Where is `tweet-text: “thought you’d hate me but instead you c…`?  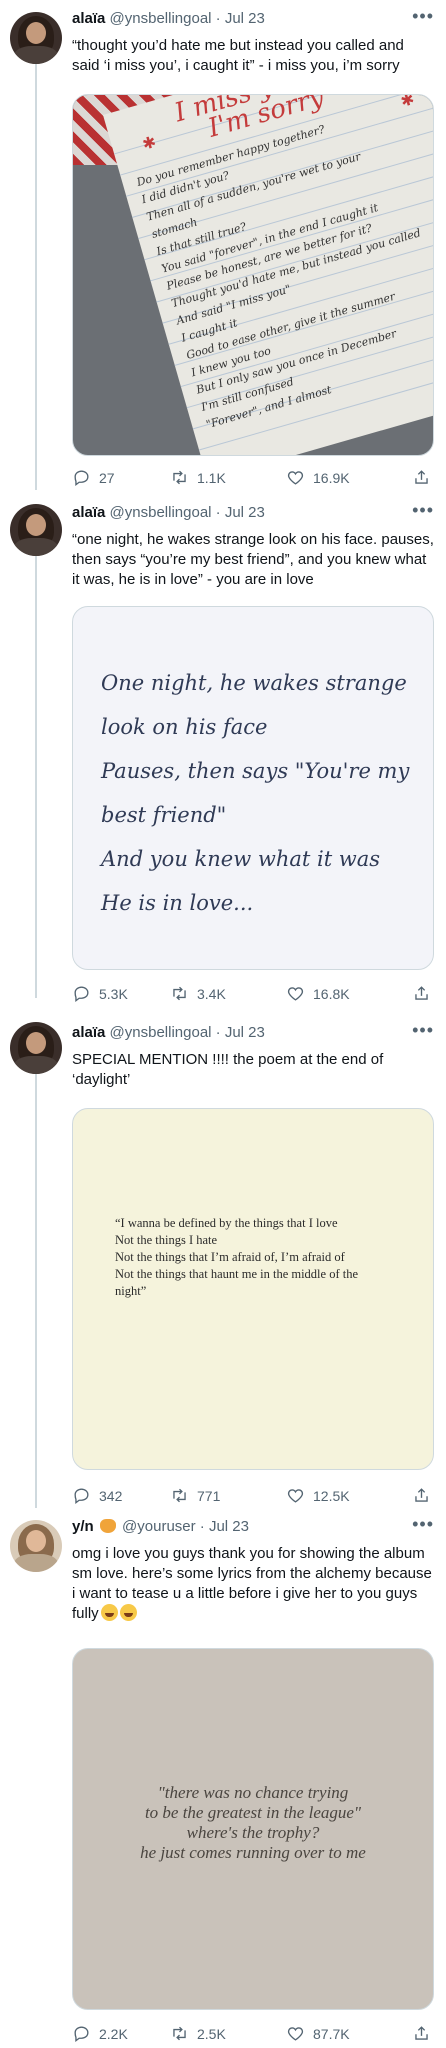 tweet-text: “thought you’d hate me but instead you c… is located at coordinates (238, 55).